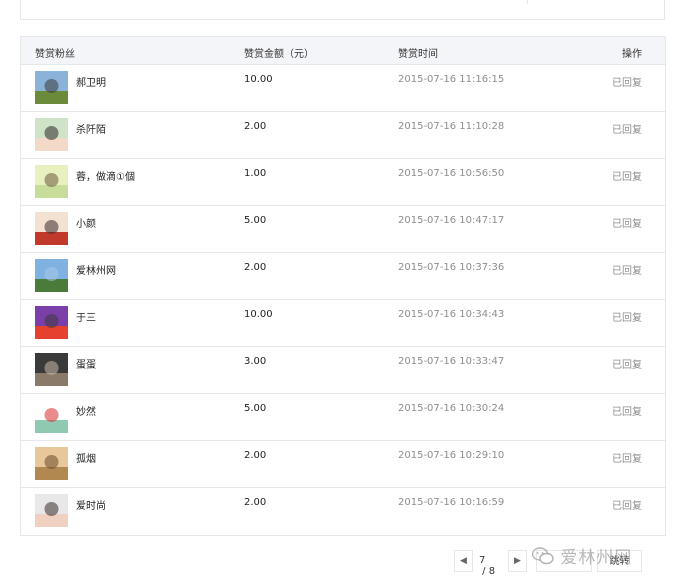 This screenshot has height=586, width=676. What do you see at coordinates (91, 504) in the screenshot?
I see `user-nickname: 爱时尚` at bounding box center [91, 504].